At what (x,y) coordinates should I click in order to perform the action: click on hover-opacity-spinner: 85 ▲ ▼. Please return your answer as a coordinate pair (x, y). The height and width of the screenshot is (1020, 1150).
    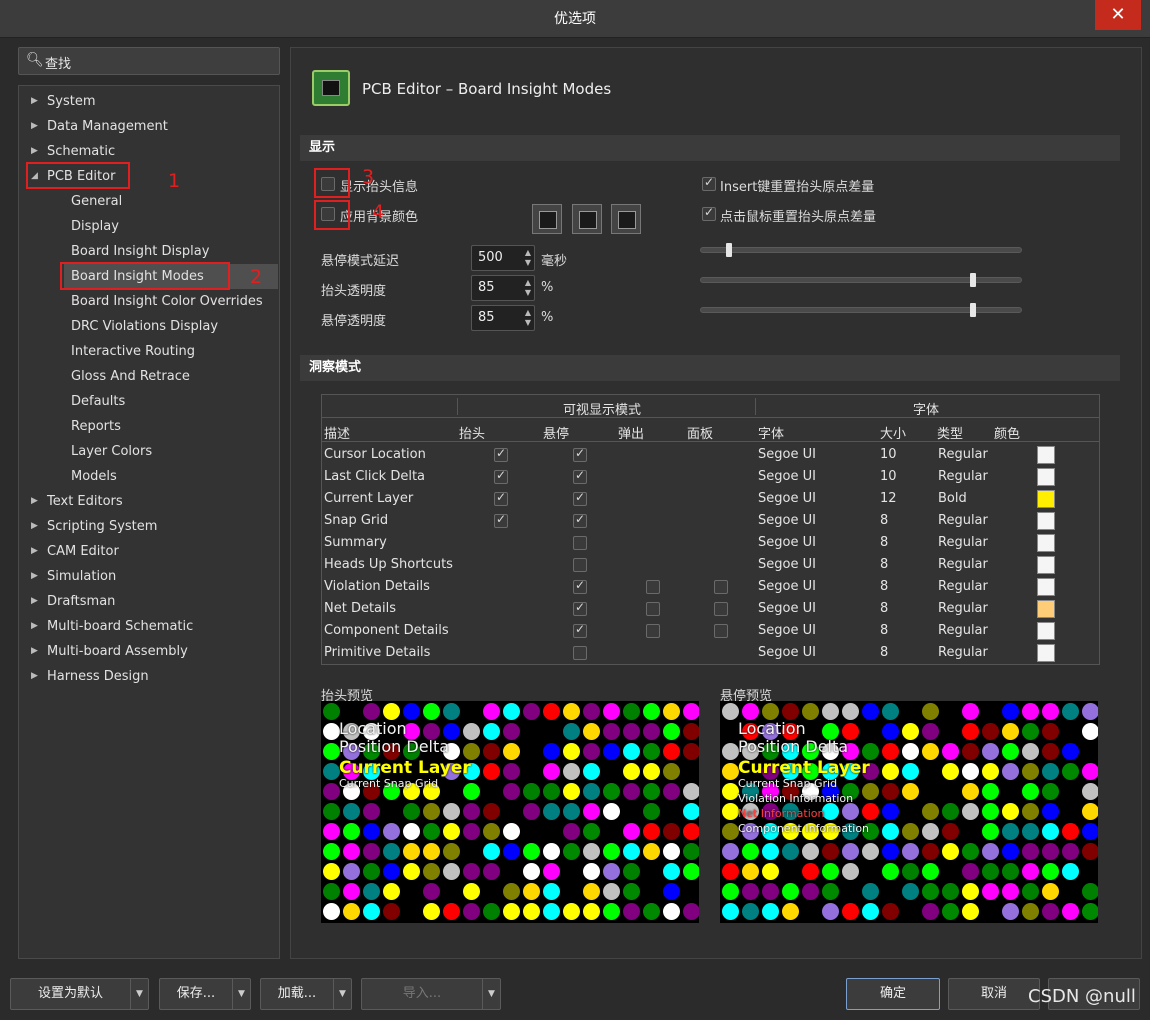
    Looking at the image, I should click on (503, 318).